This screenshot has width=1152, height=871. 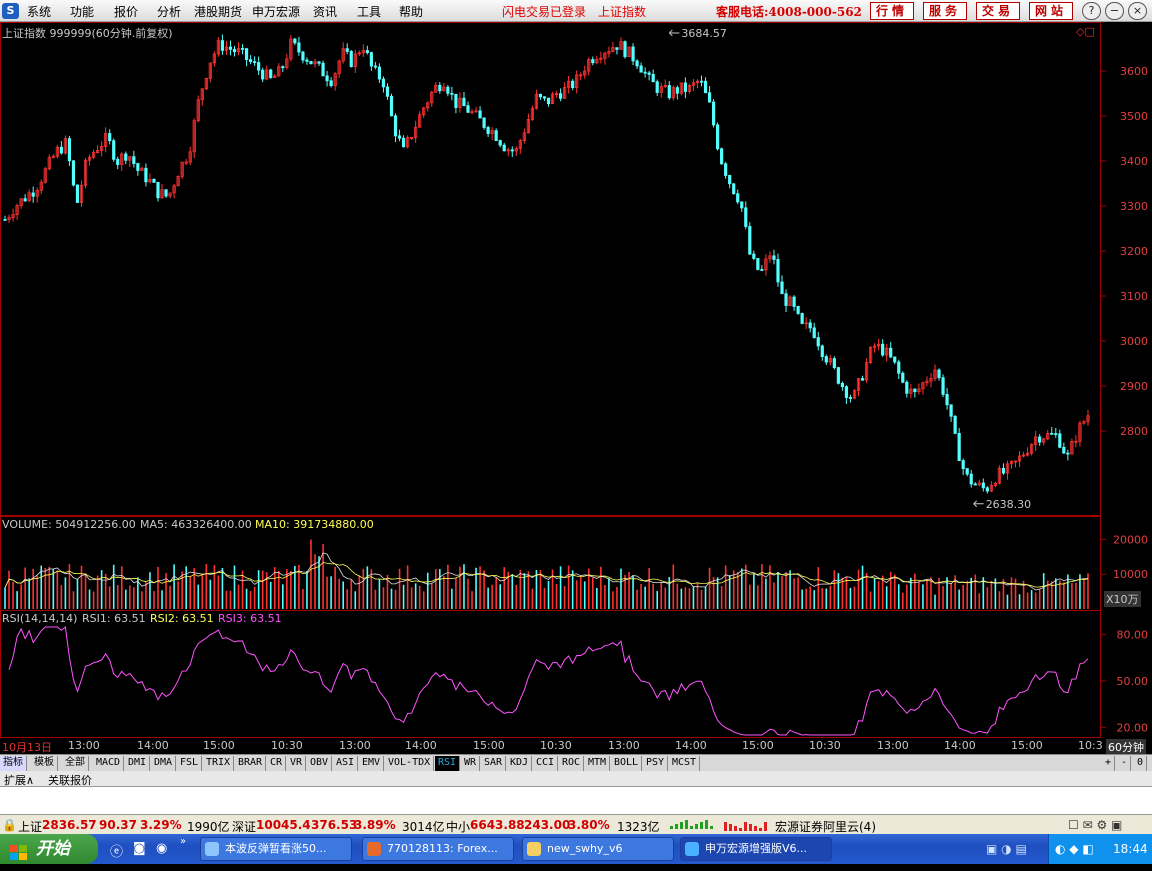 I want to click on task-folder: new_swhy_v6, so click(x=598, y=849).